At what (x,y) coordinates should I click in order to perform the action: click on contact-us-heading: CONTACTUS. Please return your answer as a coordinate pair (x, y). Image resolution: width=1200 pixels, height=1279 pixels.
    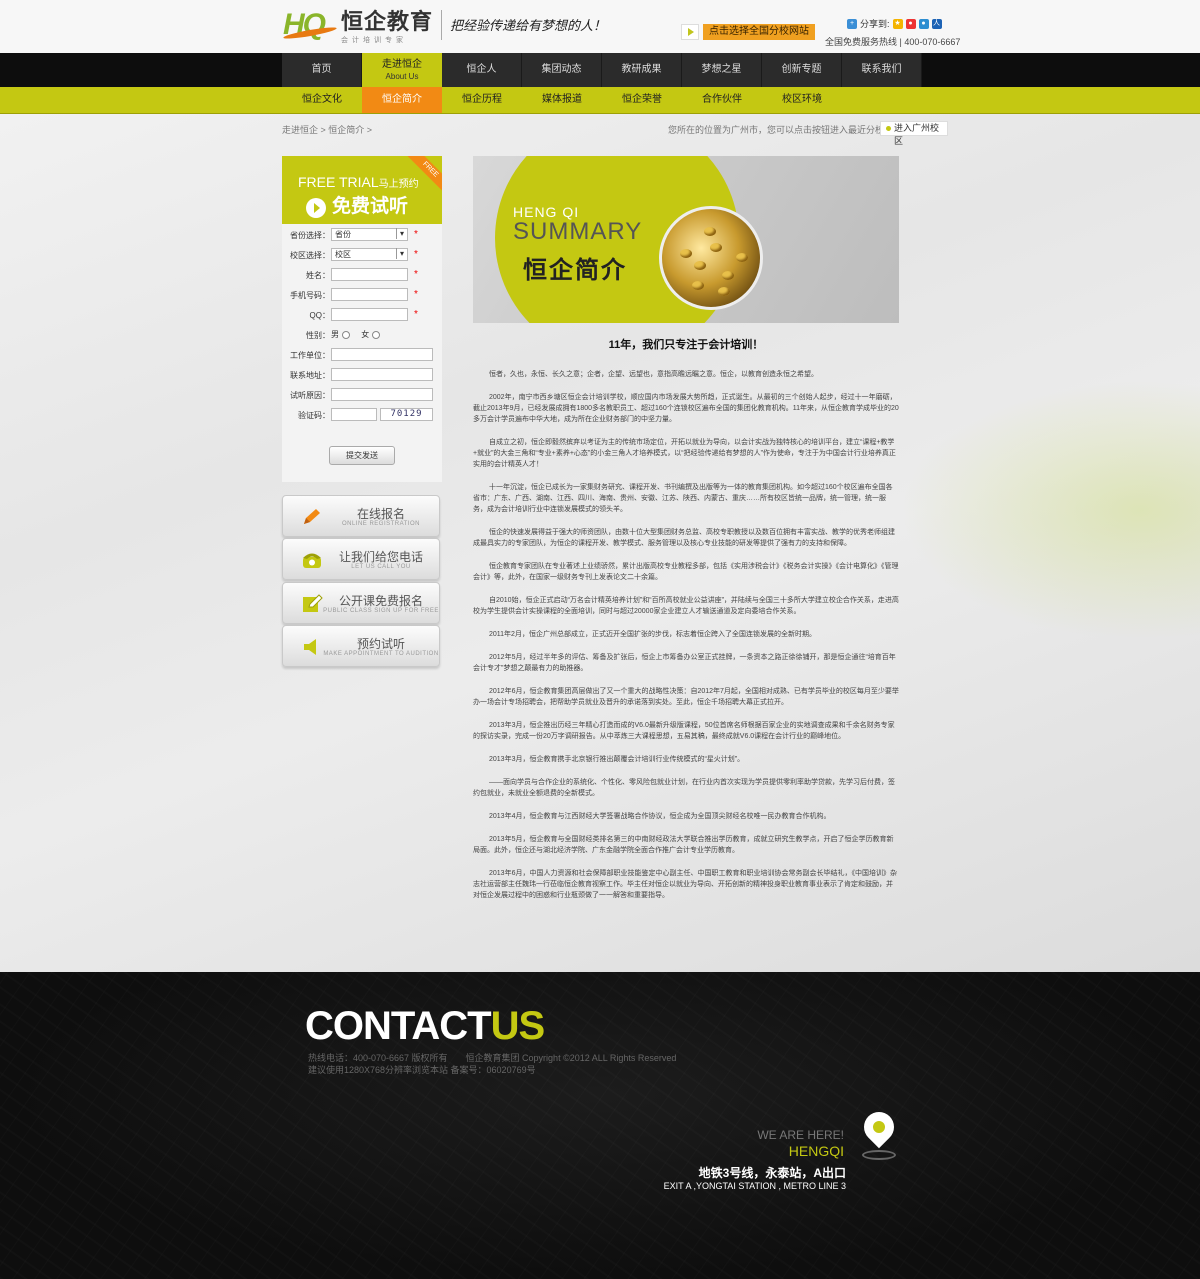
    Looking at the image, I should click on (425, 1026).